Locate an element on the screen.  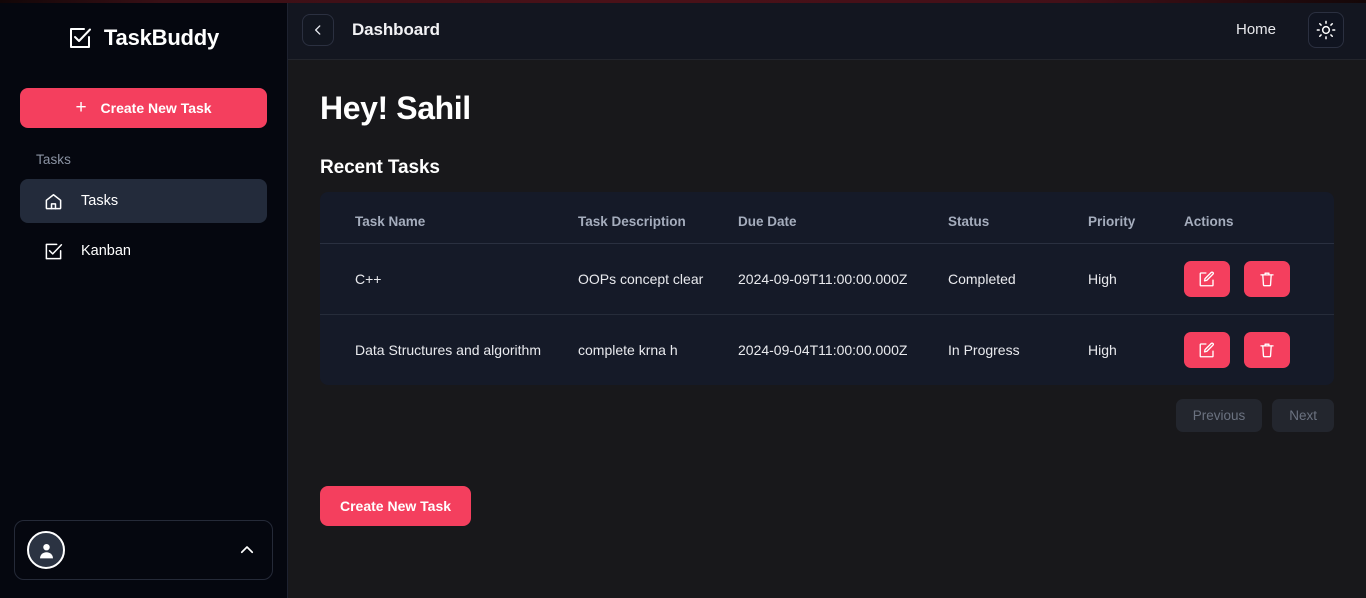
column-header-due-date: Due Date is located at coordinates (843, 218).